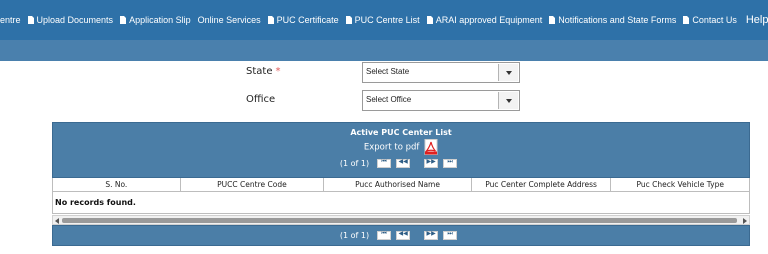  I want to click on state-label: State *, so click(263, 71).